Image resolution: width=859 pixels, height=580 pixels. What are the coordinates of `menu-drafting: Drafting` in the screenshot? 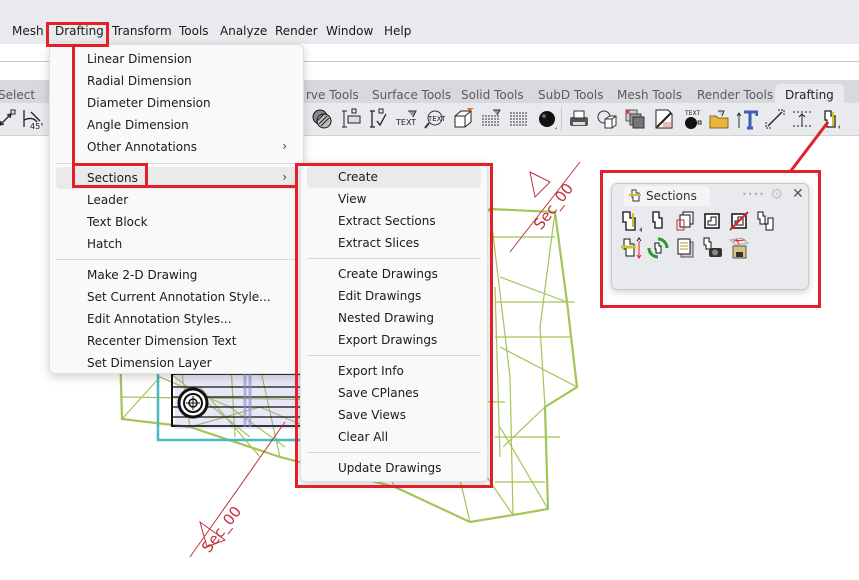 It's located at (79, 31).